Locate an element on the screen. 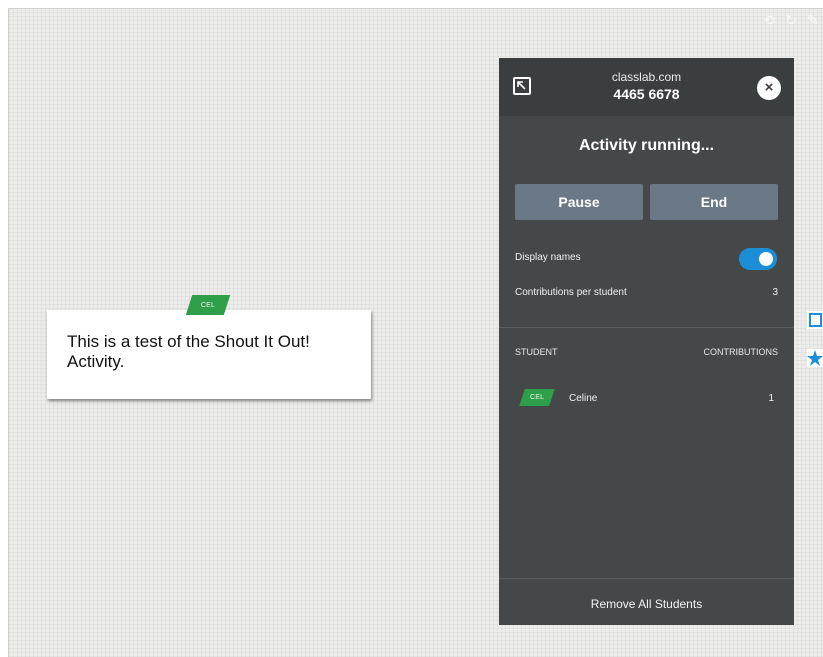 The height and width of the screenshot is (657, 823). top-toolbar: ⟲ ↻ ✎ is located at coordinates (792, 20).